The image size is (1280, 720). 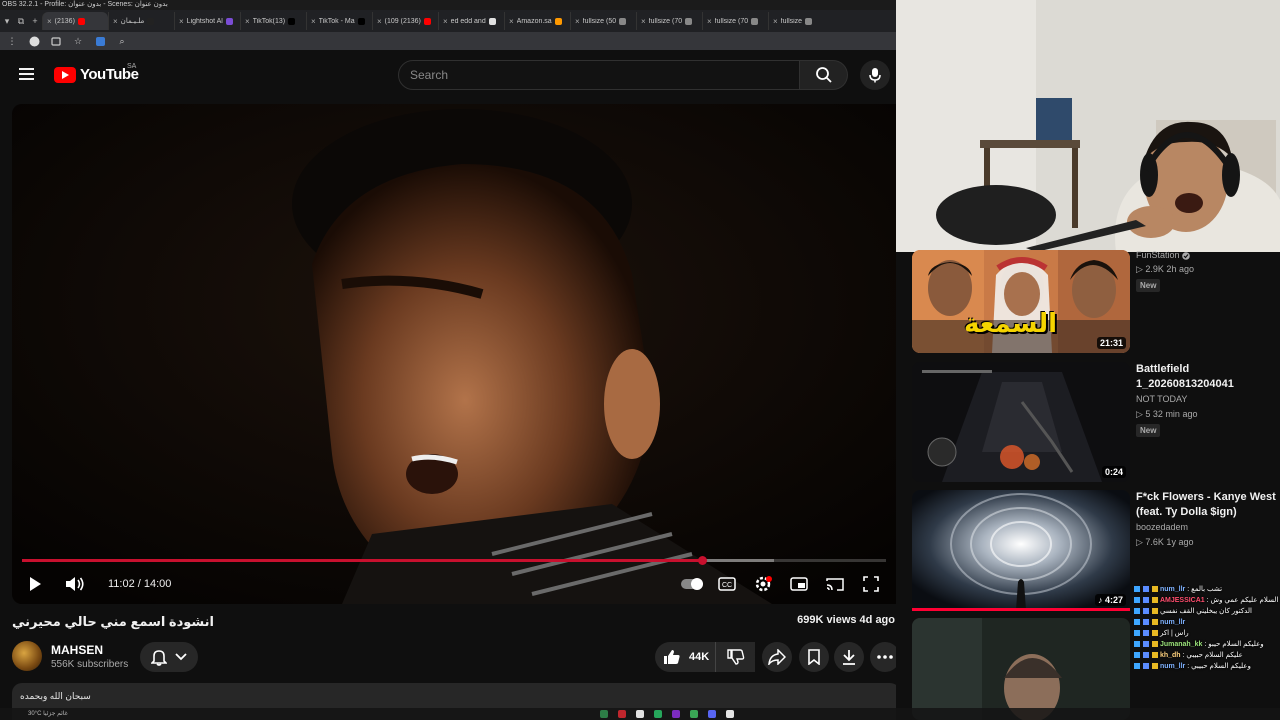 I want to click on settings-button, so click(x=763, y=584).